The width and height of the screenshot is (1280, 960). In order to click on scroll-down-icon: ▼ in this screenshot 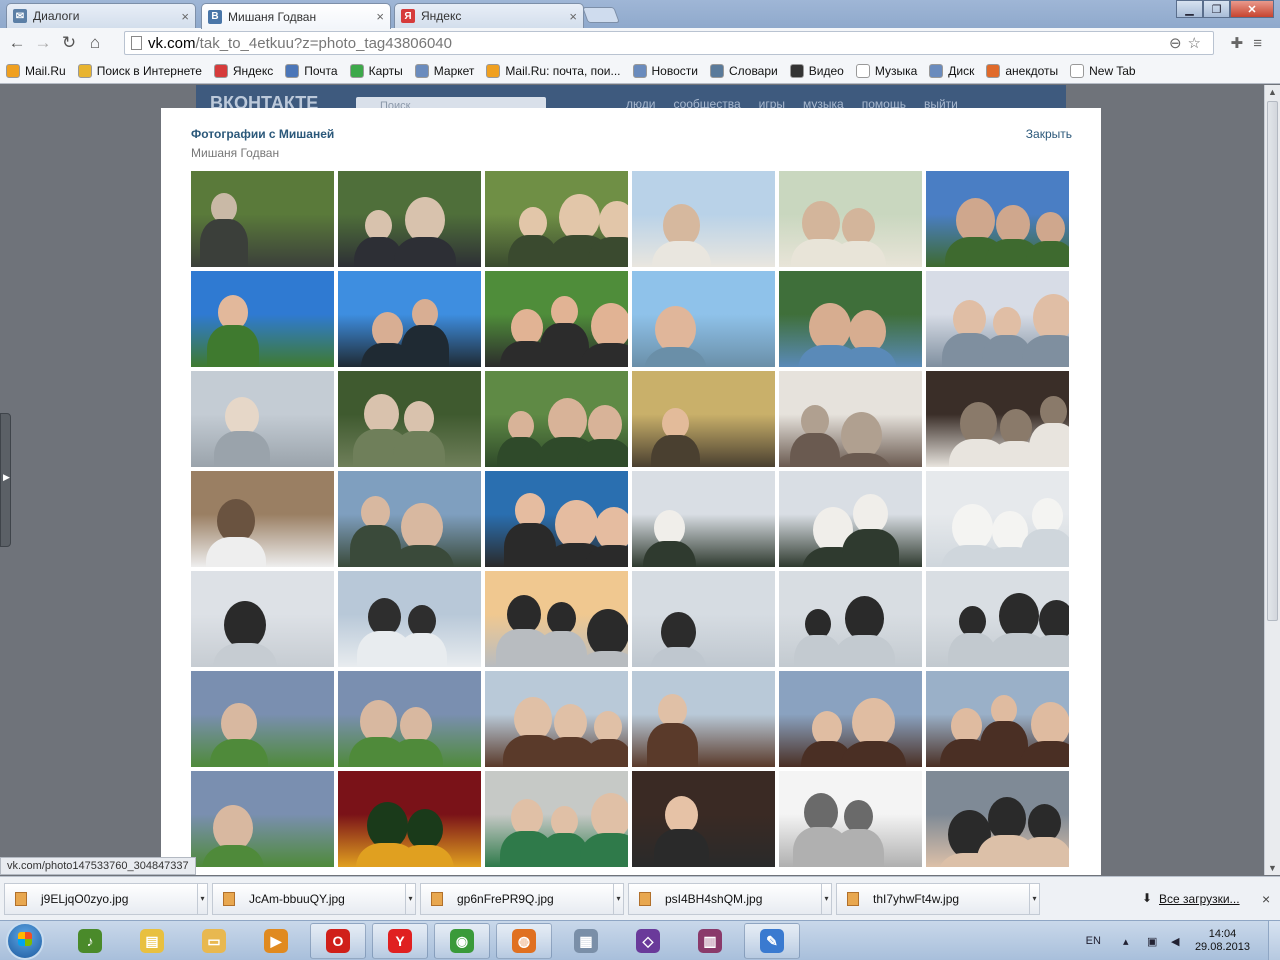, I will do `click(1272, 868)`.